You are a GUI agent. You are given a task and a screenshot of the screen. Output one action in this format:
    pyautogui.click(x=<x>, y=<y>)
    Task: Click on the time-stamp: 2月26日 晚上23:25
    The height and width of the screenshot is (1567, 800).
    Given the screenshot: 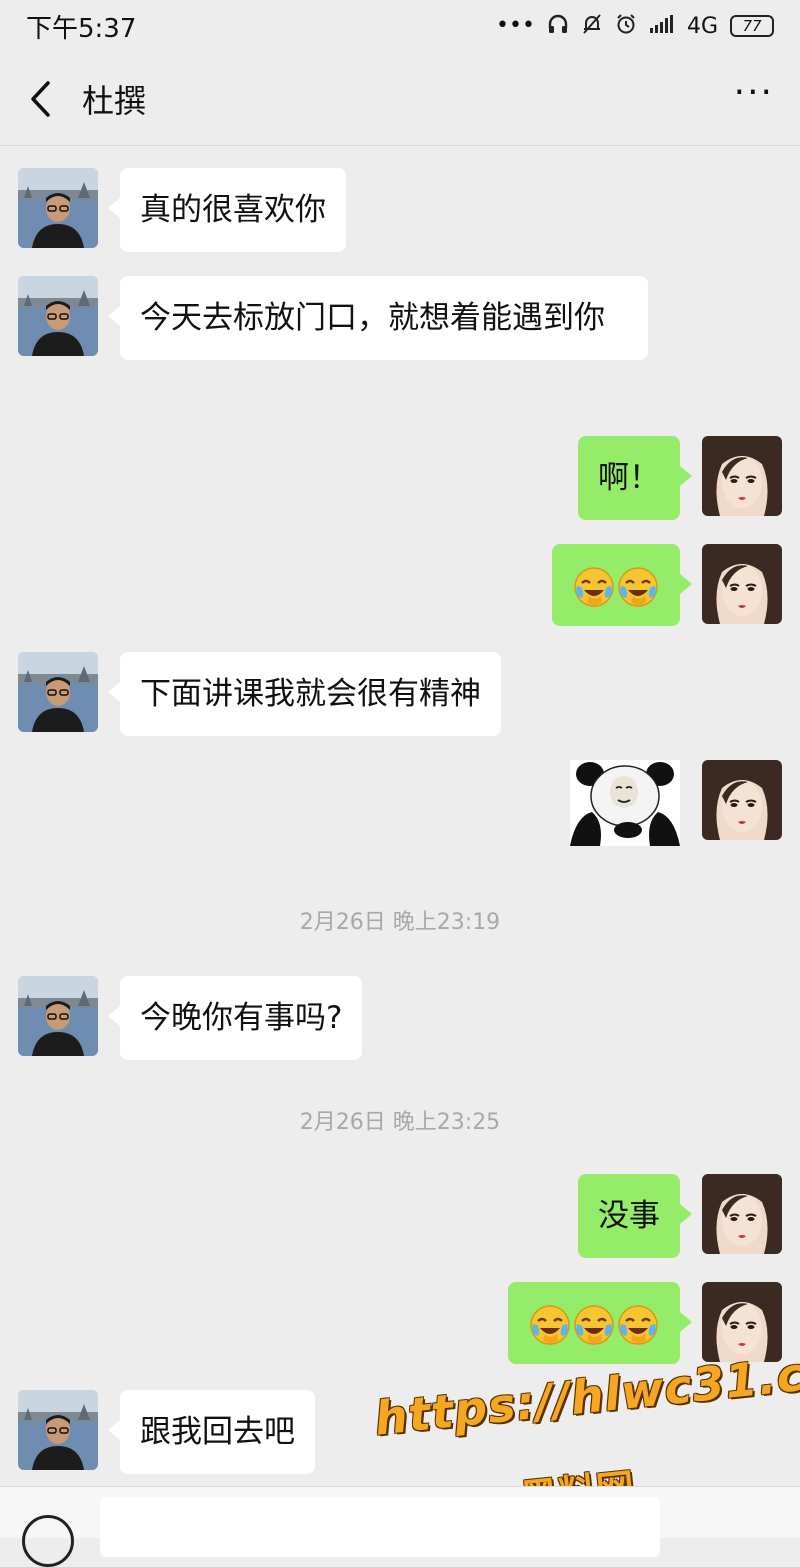 What is the action you would take?
    pyautogui.click(x=400, y=1122)
    